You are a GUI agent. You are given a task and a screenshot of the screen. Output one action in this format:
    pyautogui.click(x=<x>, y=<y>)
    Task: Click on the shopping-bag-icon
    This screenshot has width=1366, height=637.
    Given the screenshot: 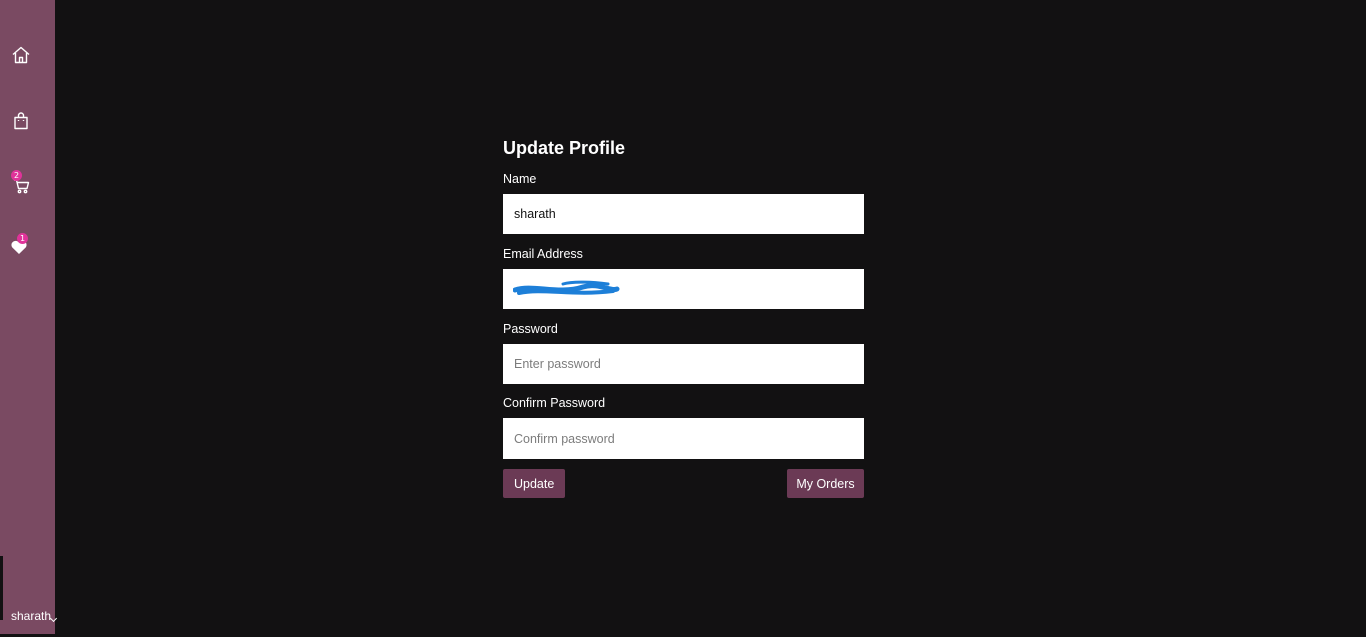 What is the action you would take?
    pyautogui.click(x=21, y=121)
    